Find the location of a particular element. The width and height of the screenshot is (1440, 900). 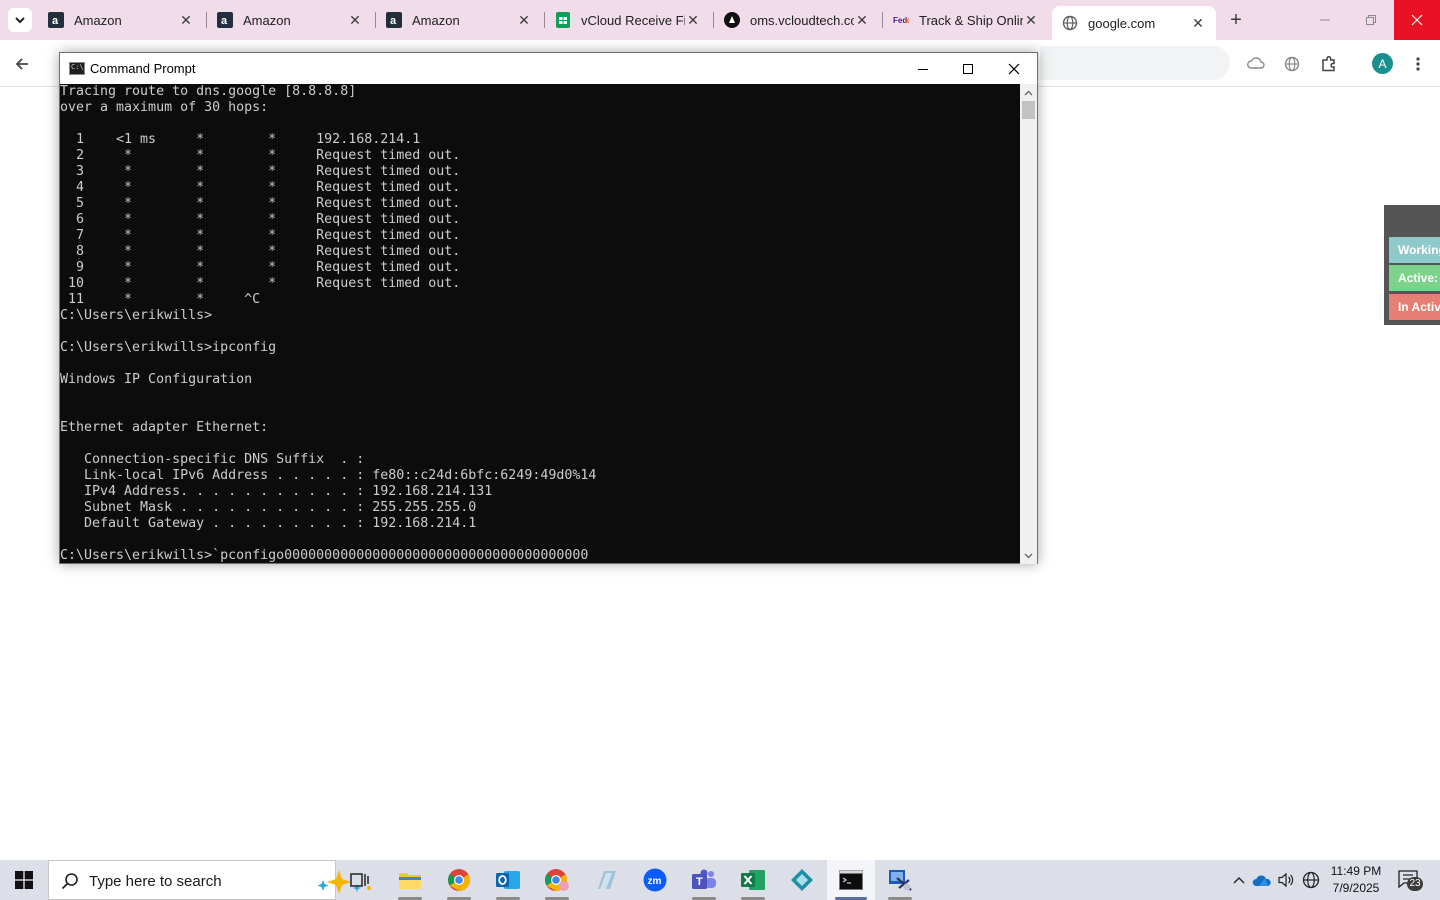

tab-title: Track & Ship Online is located at coordinates (971, 20).